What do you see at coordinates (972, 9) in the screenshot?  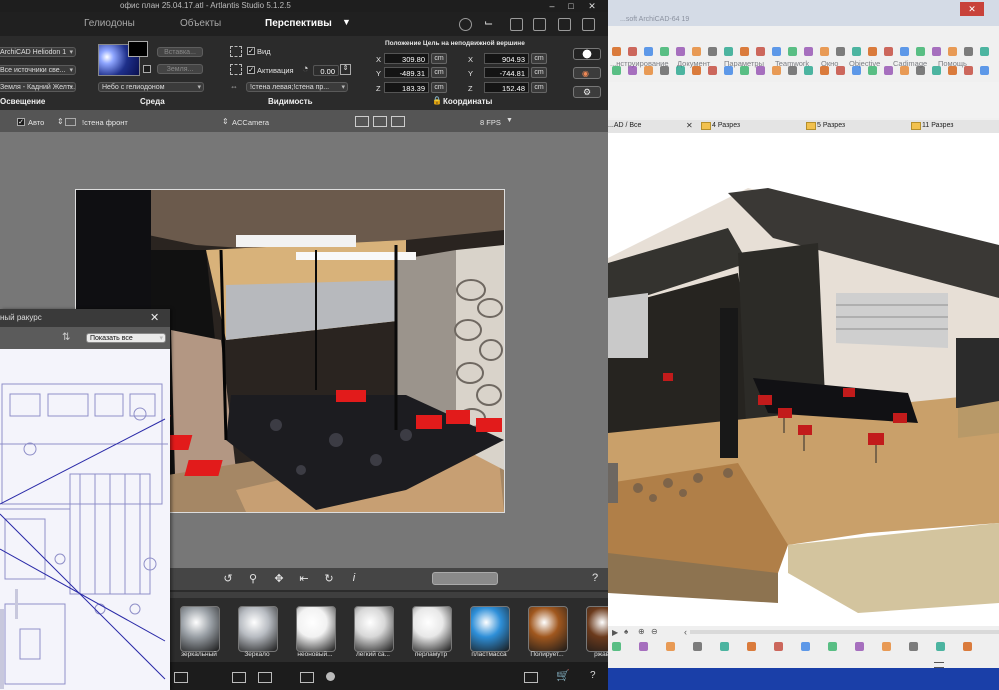 I see `archicad-close-icon: ✕` at bounding box center [972, 9].